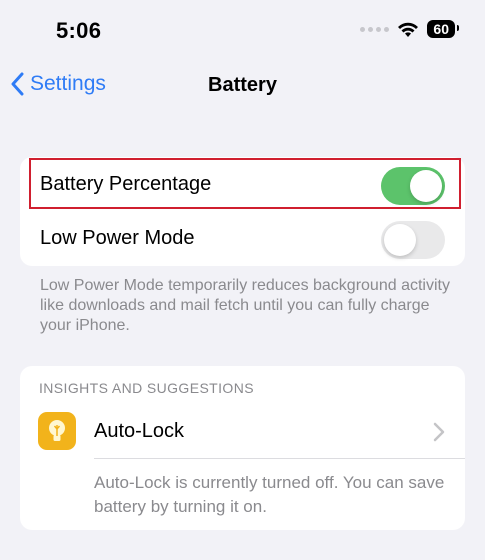 The height and width of the screenshot is (560, 485). I want to click on status-time: 5:06, so click(79, 30).